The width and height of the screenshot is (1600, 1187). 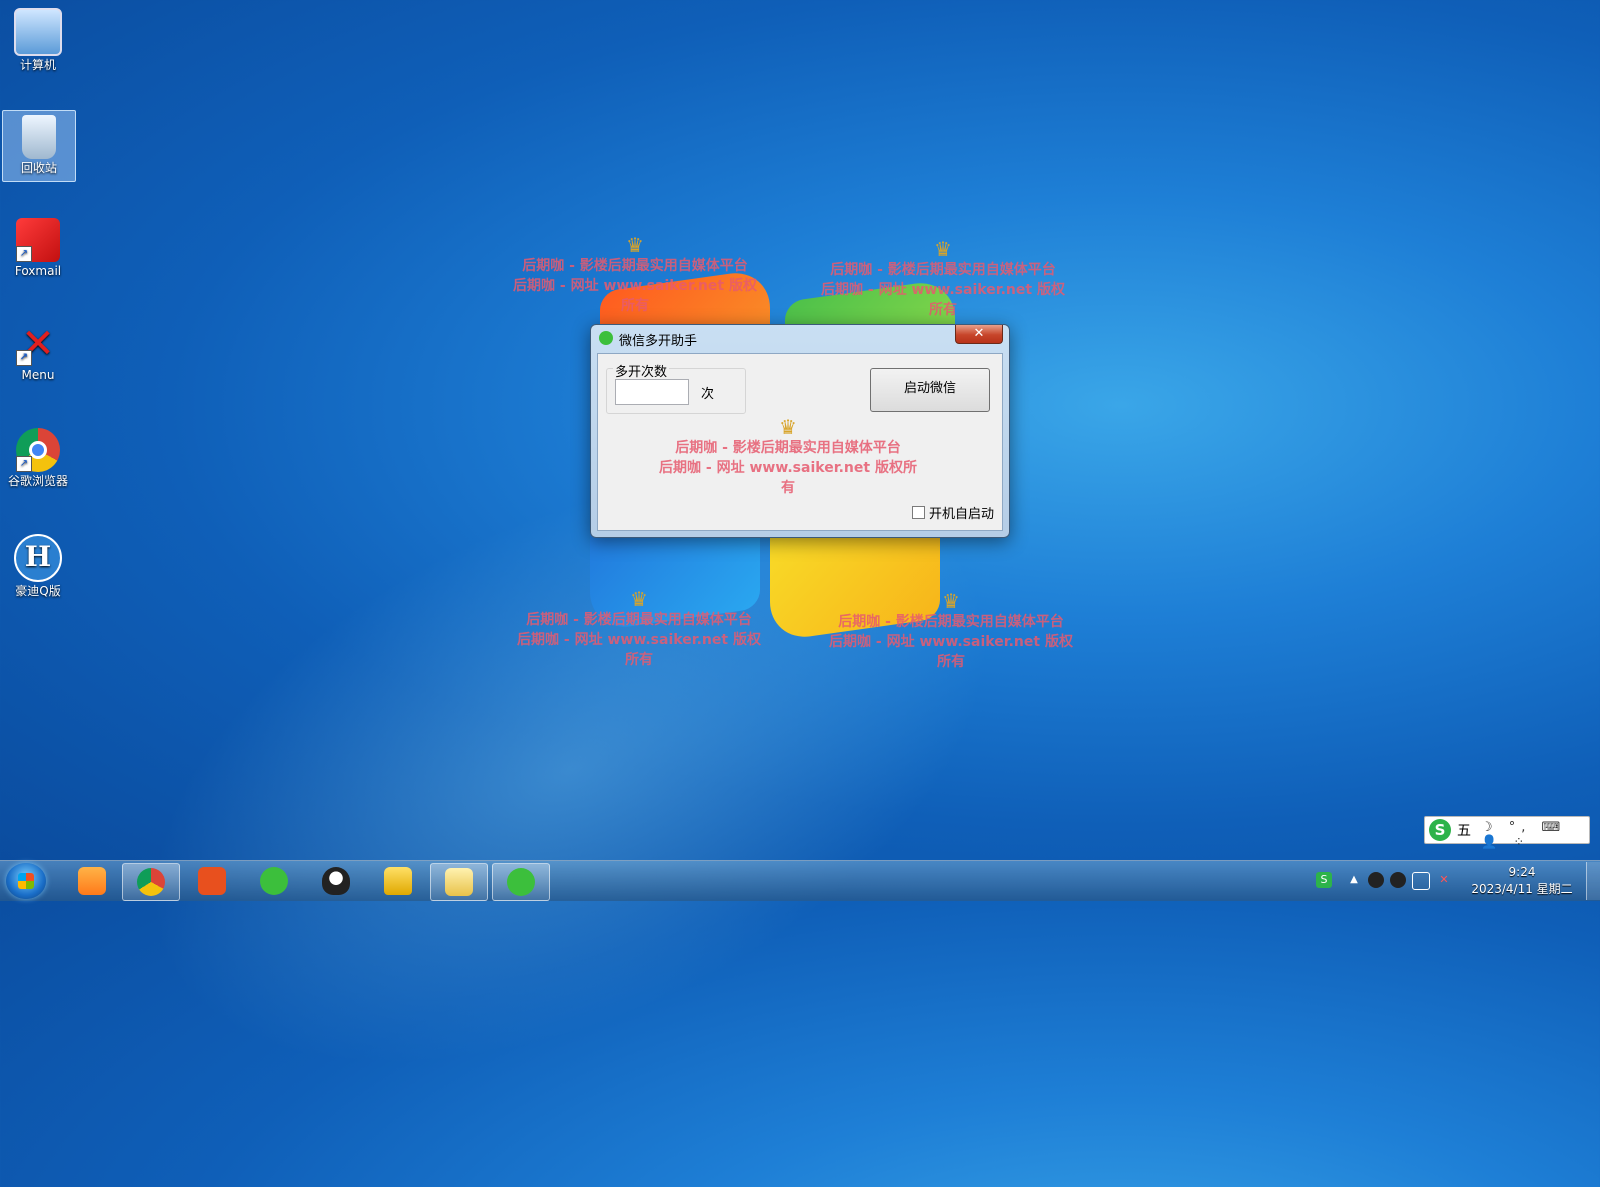 I want to click on desktop-icon-recycle-bin: 回收站, so click(x=39, y=146).